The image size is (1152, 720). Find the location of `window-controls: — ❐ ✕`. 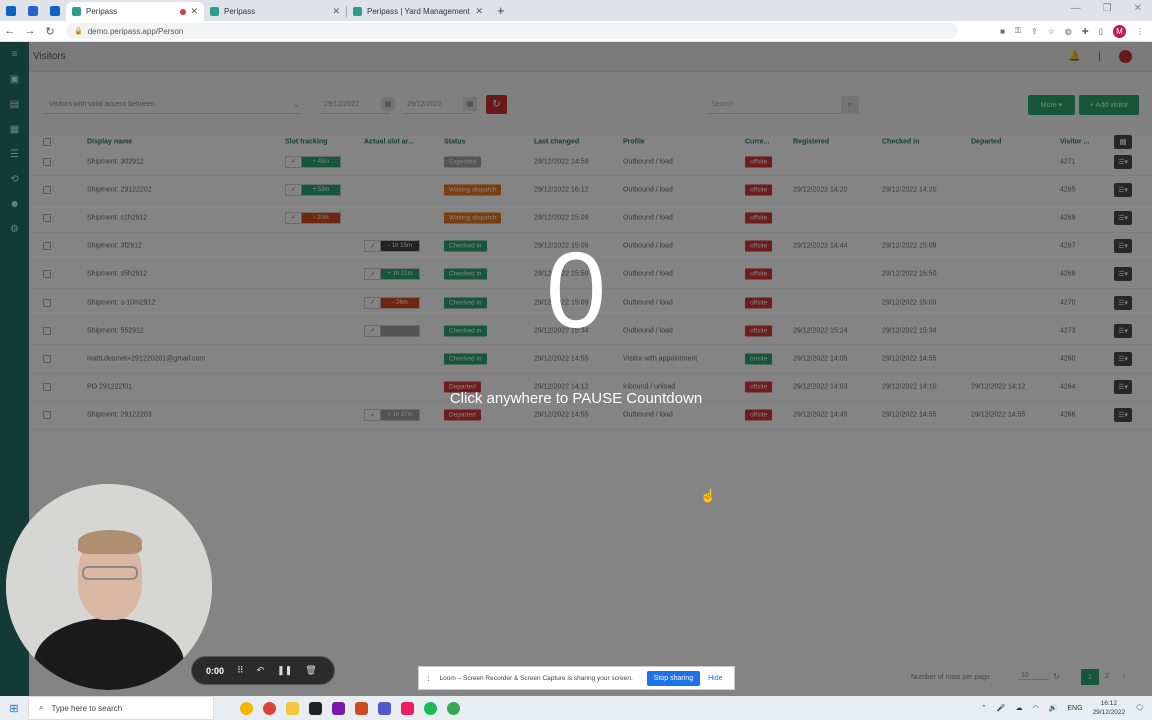

window-controls: — ❐ ✕ is located at coordinates (1106, 8).